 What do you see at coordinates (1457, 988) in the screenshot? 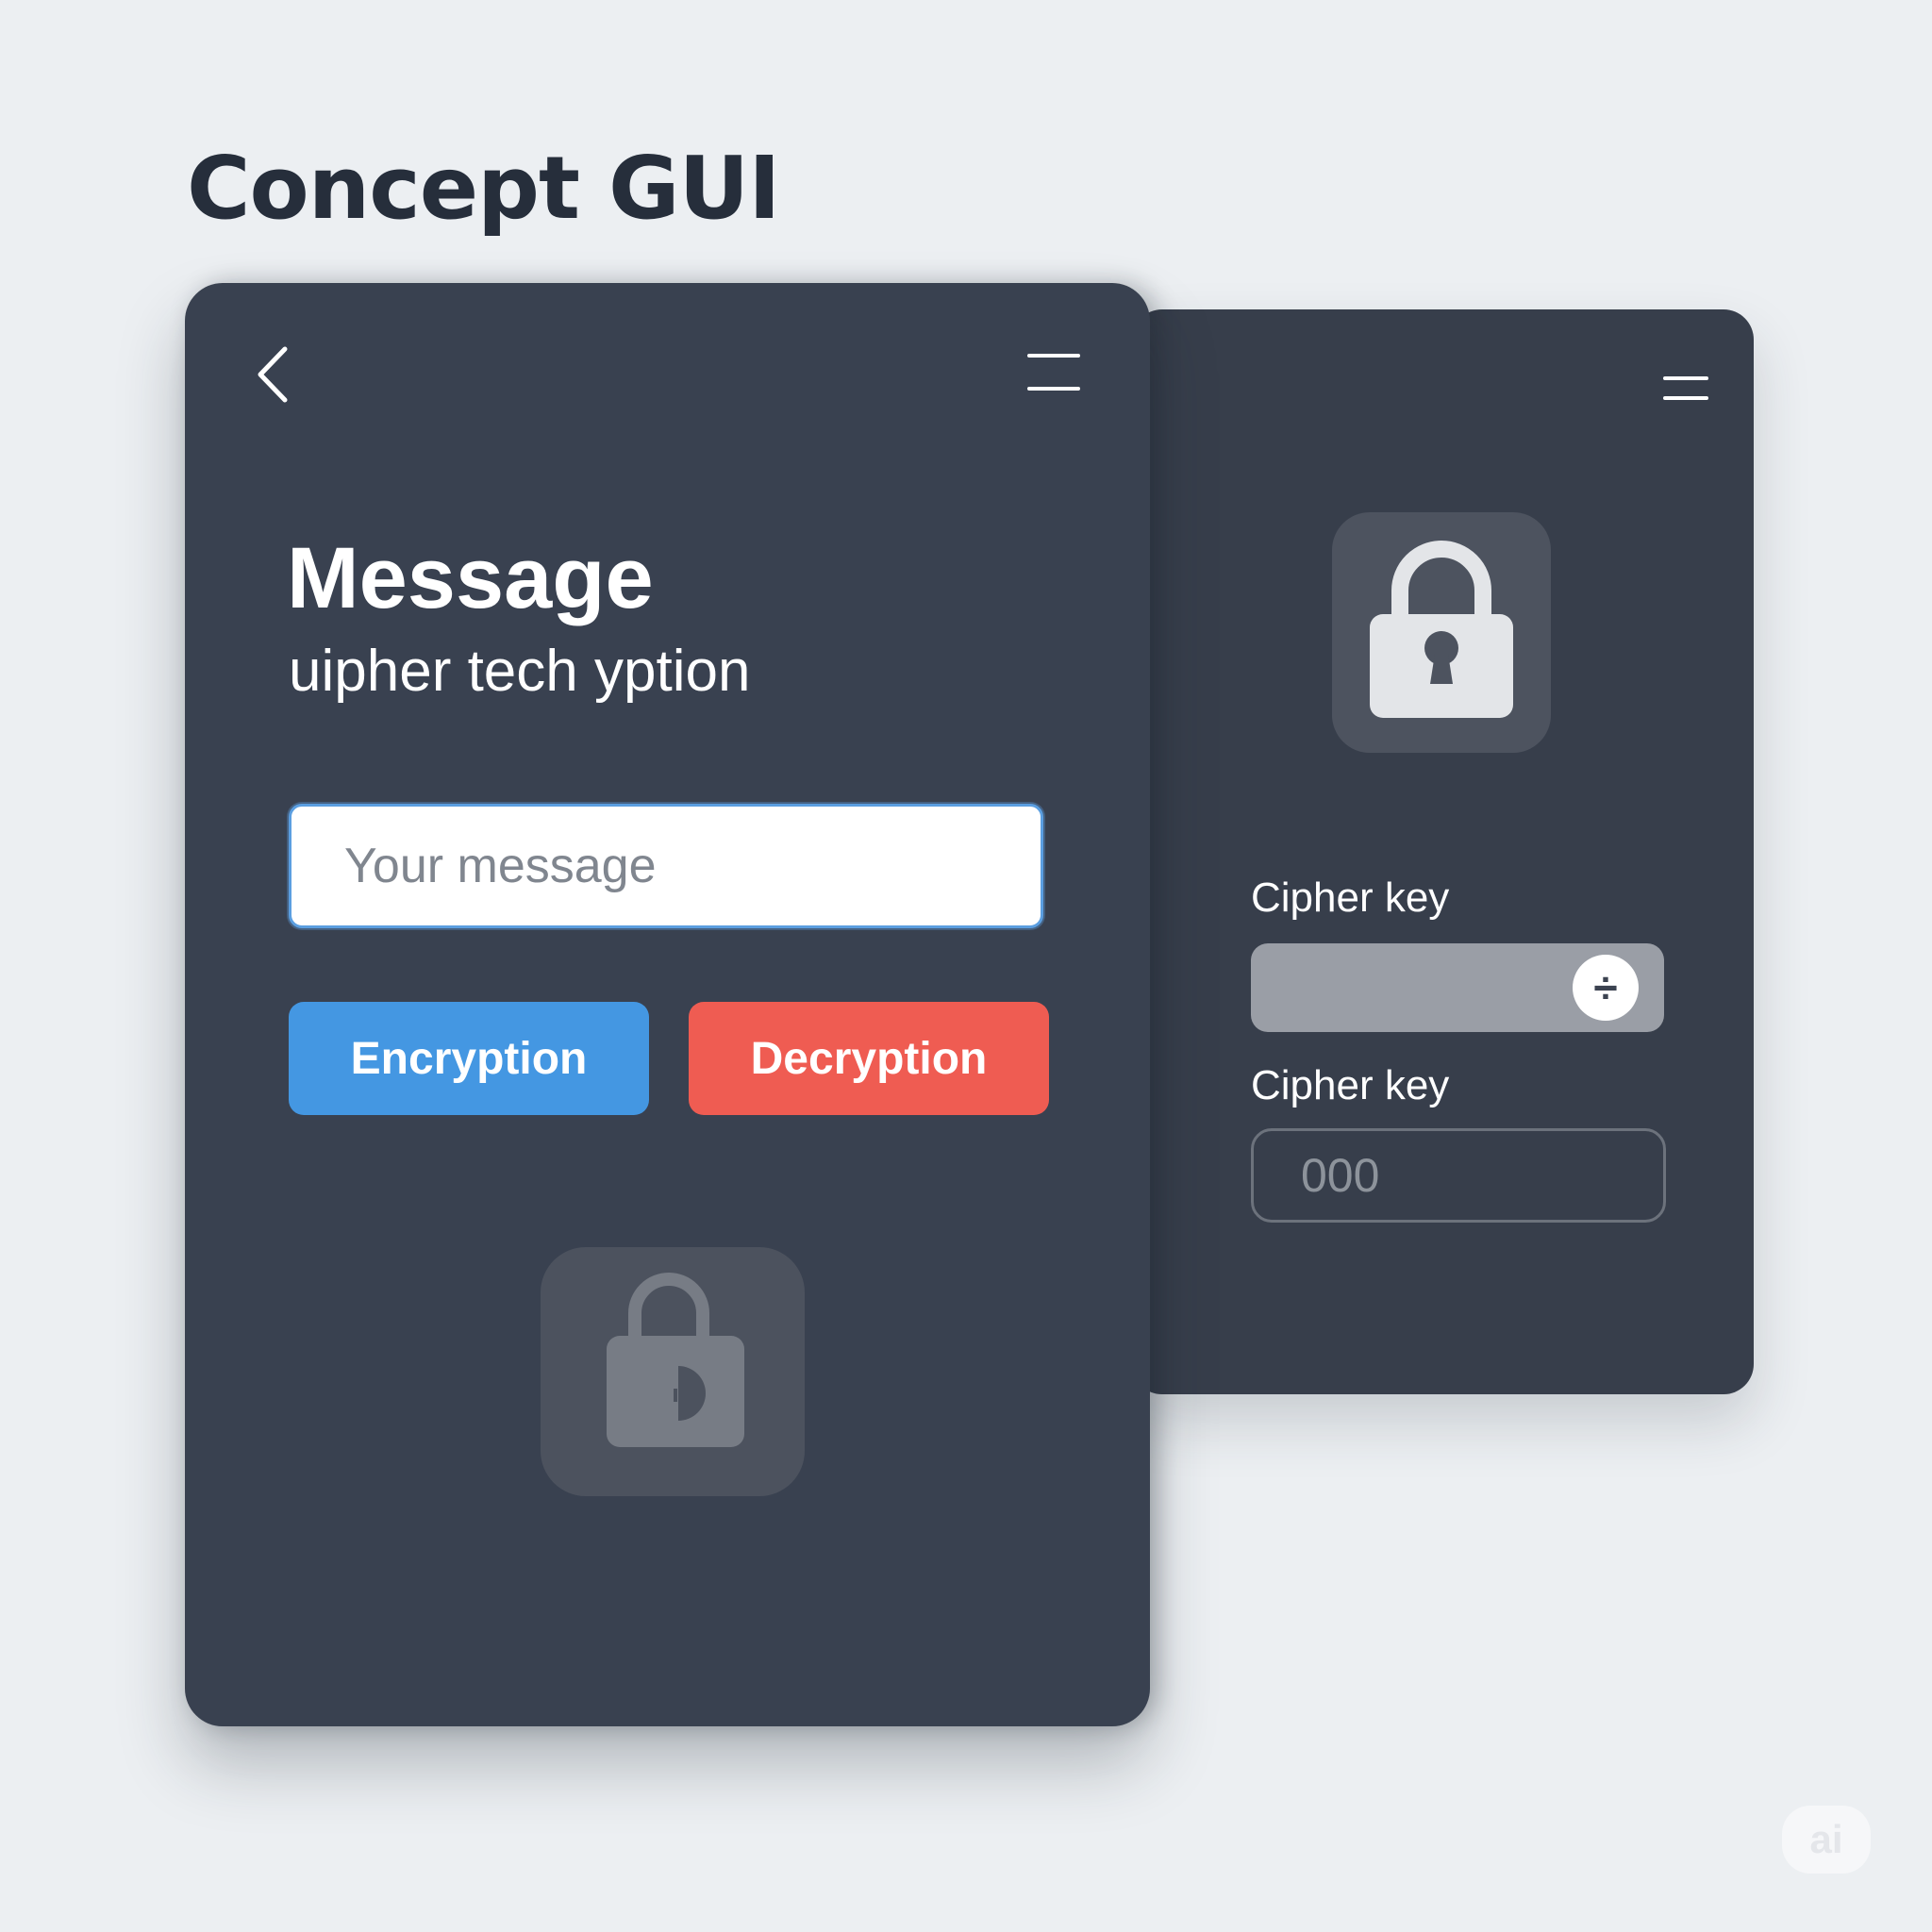
I see `cipher-key-slider: ÷` at bounding box center [1457, 988].